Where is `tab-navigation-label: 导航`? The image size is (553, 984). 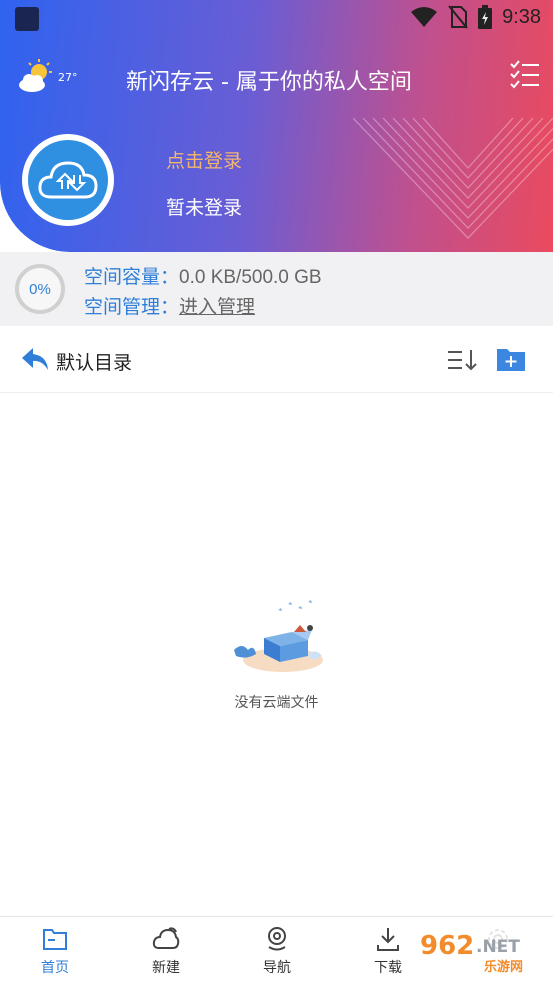 tab-navigation-label: 导航 is located at coordinates (277, 968).